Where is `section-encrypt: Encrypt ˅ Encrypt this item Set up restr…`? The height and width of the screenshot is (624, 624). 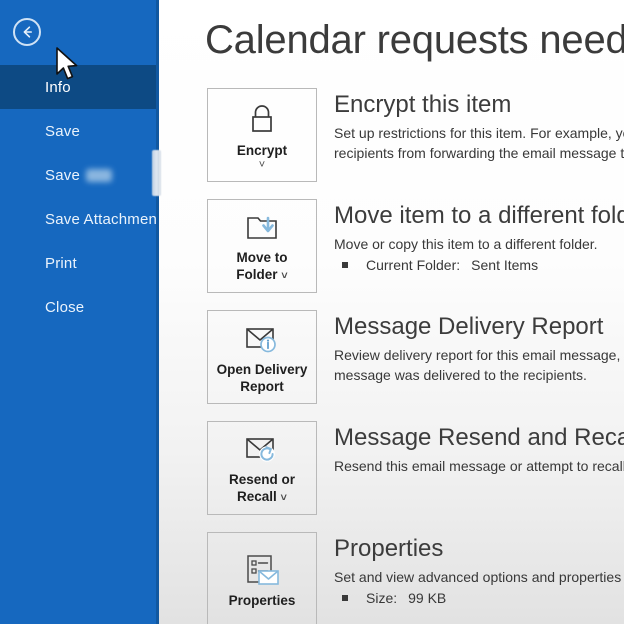
section-encrypt: Encrypt ˅ Encrypt this item Set up restr… is located at coordinates (415, 135).